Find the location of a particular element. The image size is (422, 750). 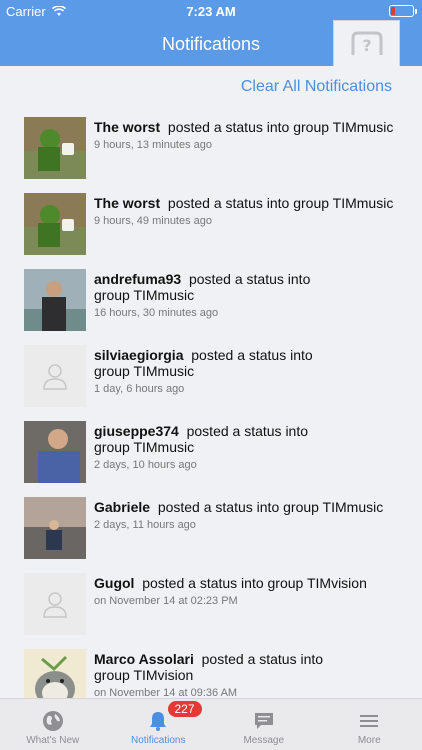

nav-header: Carrier 7:23 AM Notifications ? is located at coordinates (211, 33).